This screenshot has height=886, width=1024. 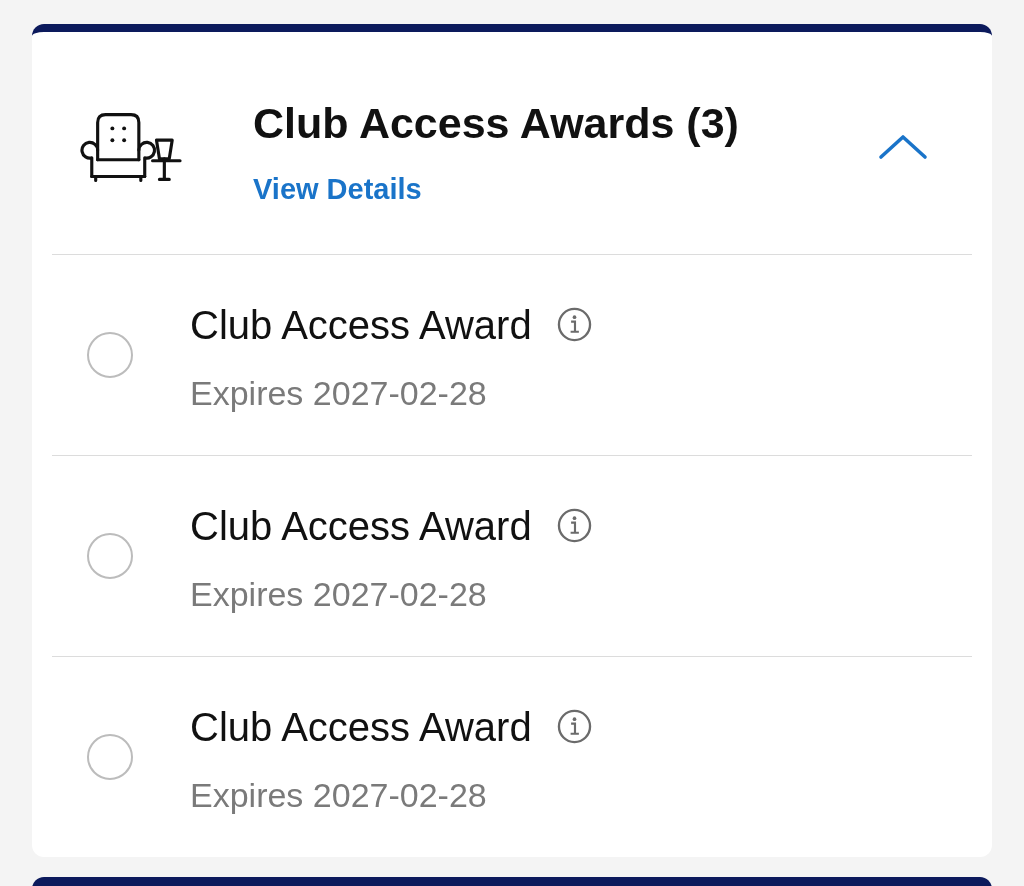 What do you see at coordinates (131, 149) in the screenshot?
I see `armchair-with-glass-icon` at bounding box center [131, 149].